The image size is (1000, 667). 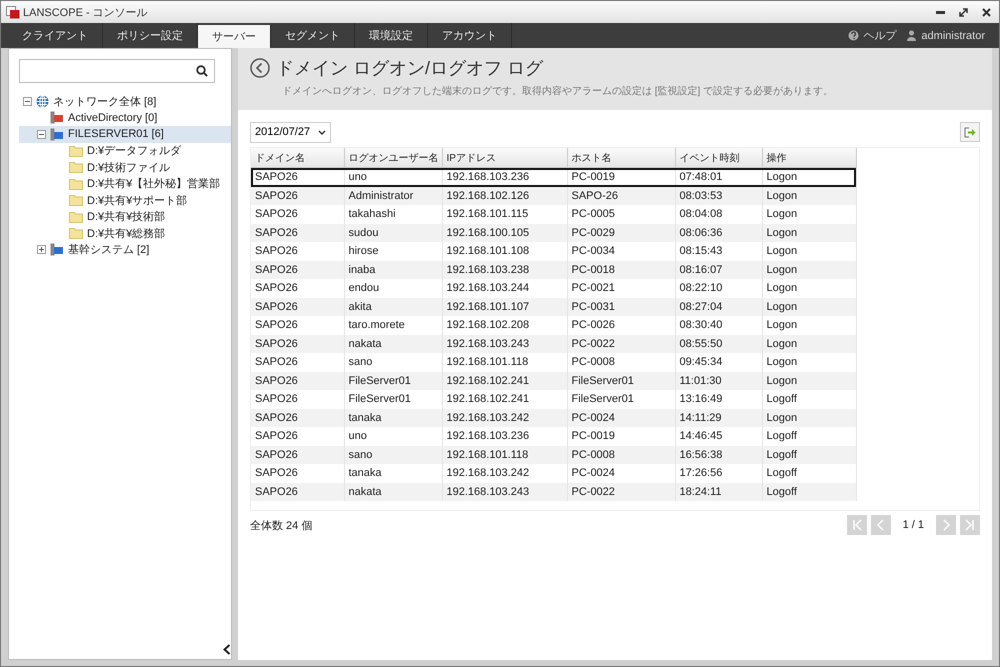 I want to click on back-icon, so click(x=260, y=68).